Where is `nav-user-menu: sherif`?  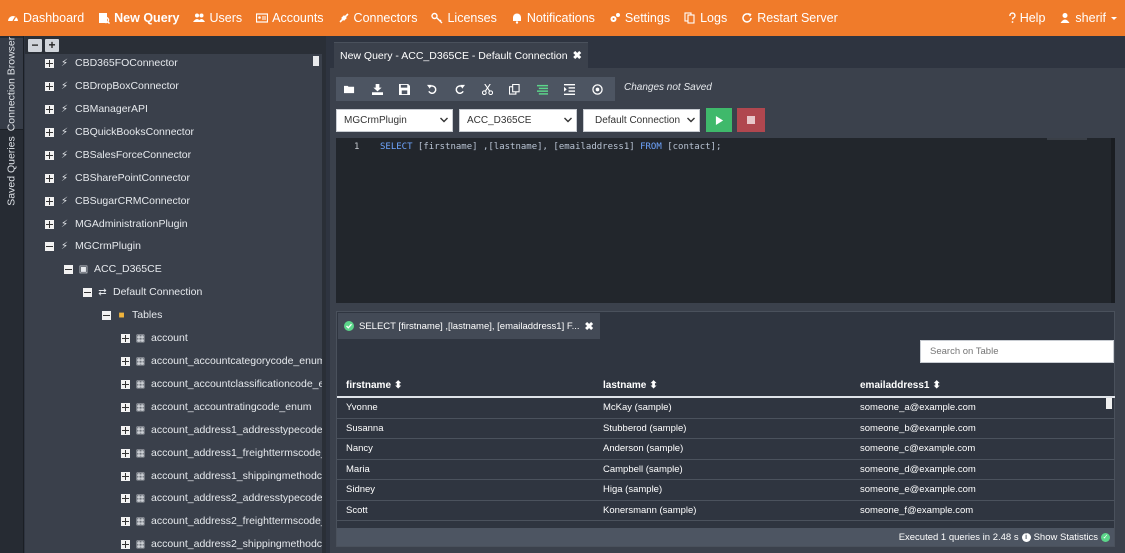 nav-user-menu: sherif is located at coordinates (1088, 18).